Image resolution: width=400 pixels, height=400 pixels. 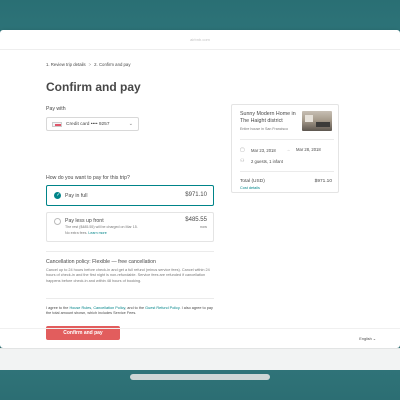 I want to click on radio-selected-icon, so click(x=57, y=195).